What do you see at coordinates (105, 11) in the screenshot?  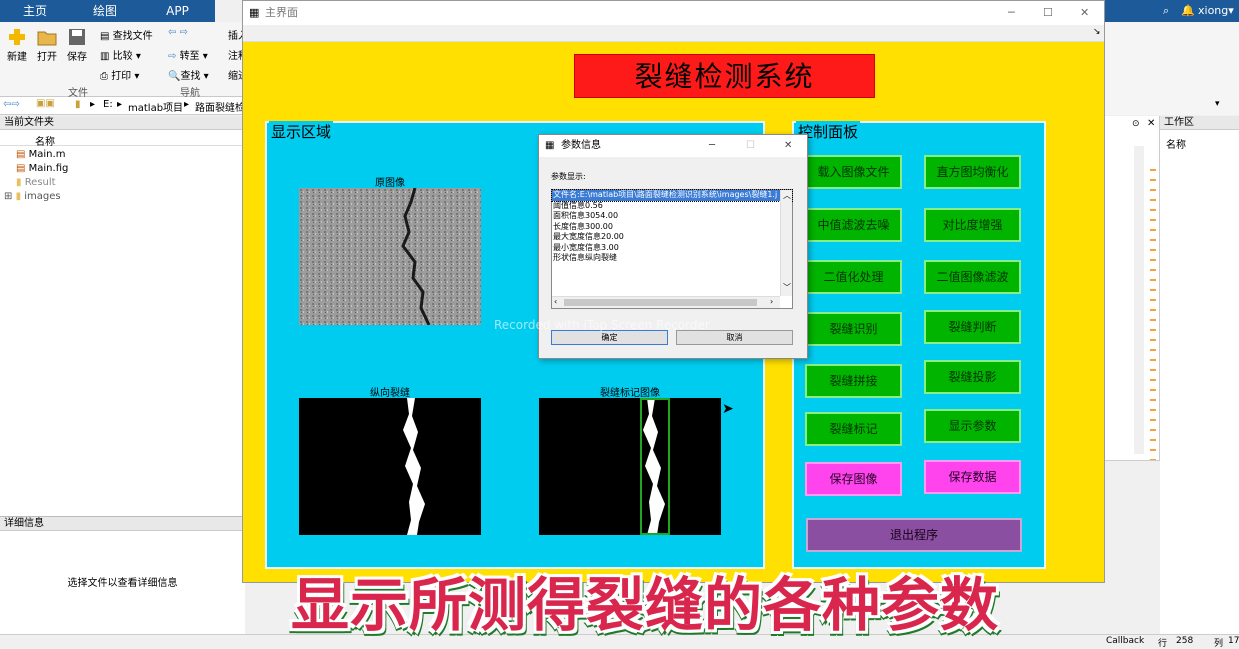 I see `tab-plots: 绘图` at bounding box center [105, 11].